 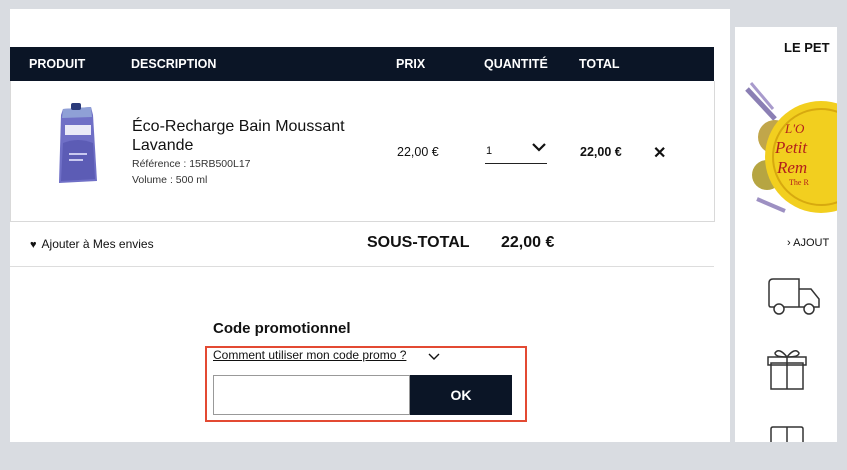 I want to click on column-product: PRODUIT, so click(x=57, y=64).